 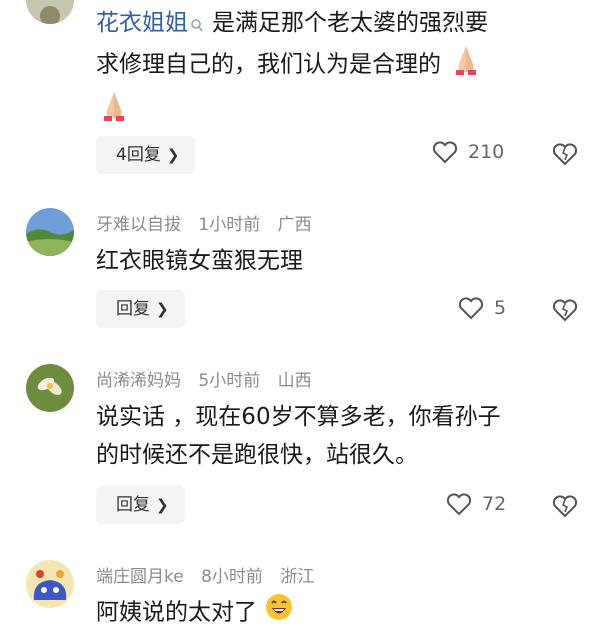 I want to click on reply-button: 4回复 ❯, so click(x=146, y=155).